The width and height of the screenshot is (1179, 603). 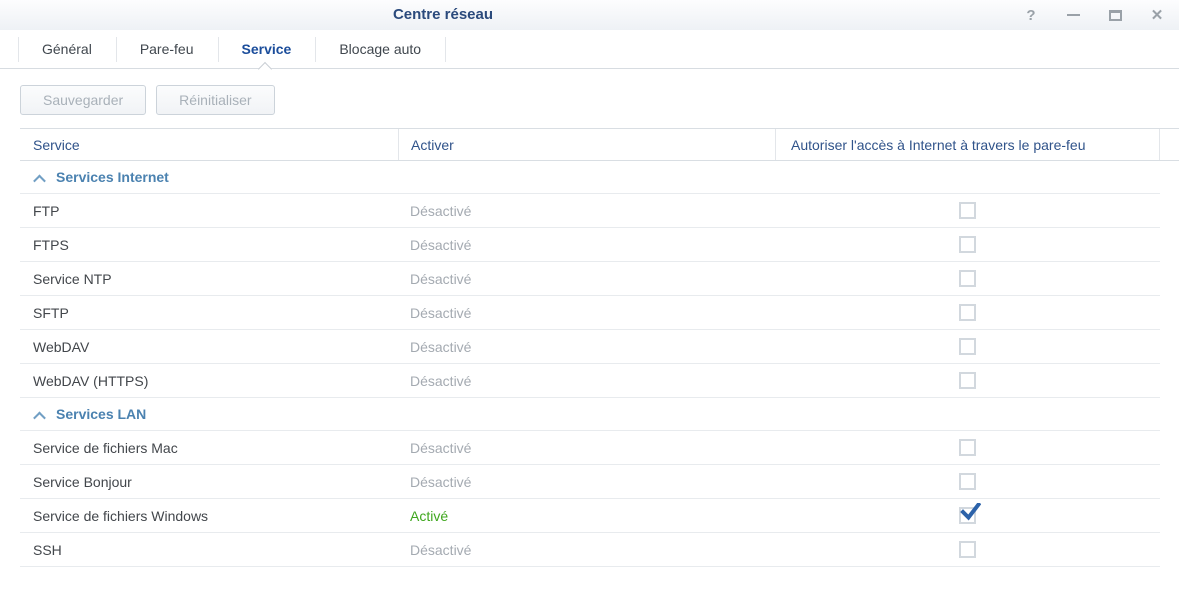 I want to click on section-title: Services LAN, so click(x=101, y=414).